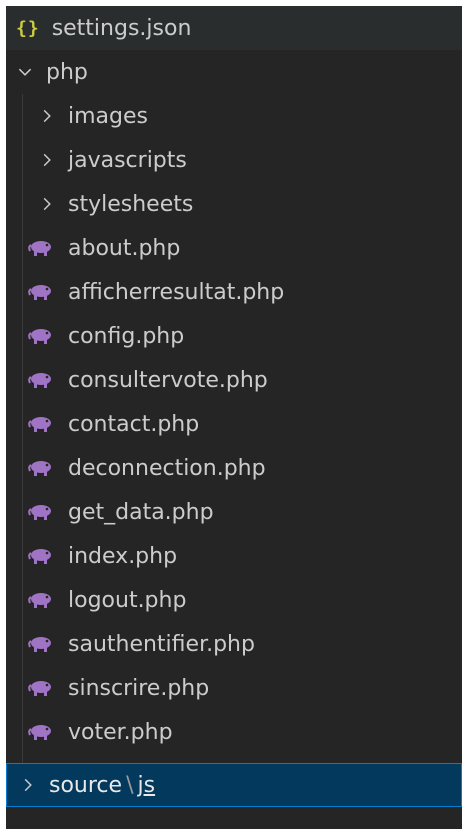 This screenshot has width=466, height=835. Describe the element at coordinates (234, 512) in the screenshot. I see `tree-file-get-data-php: get_data.php` at that location.